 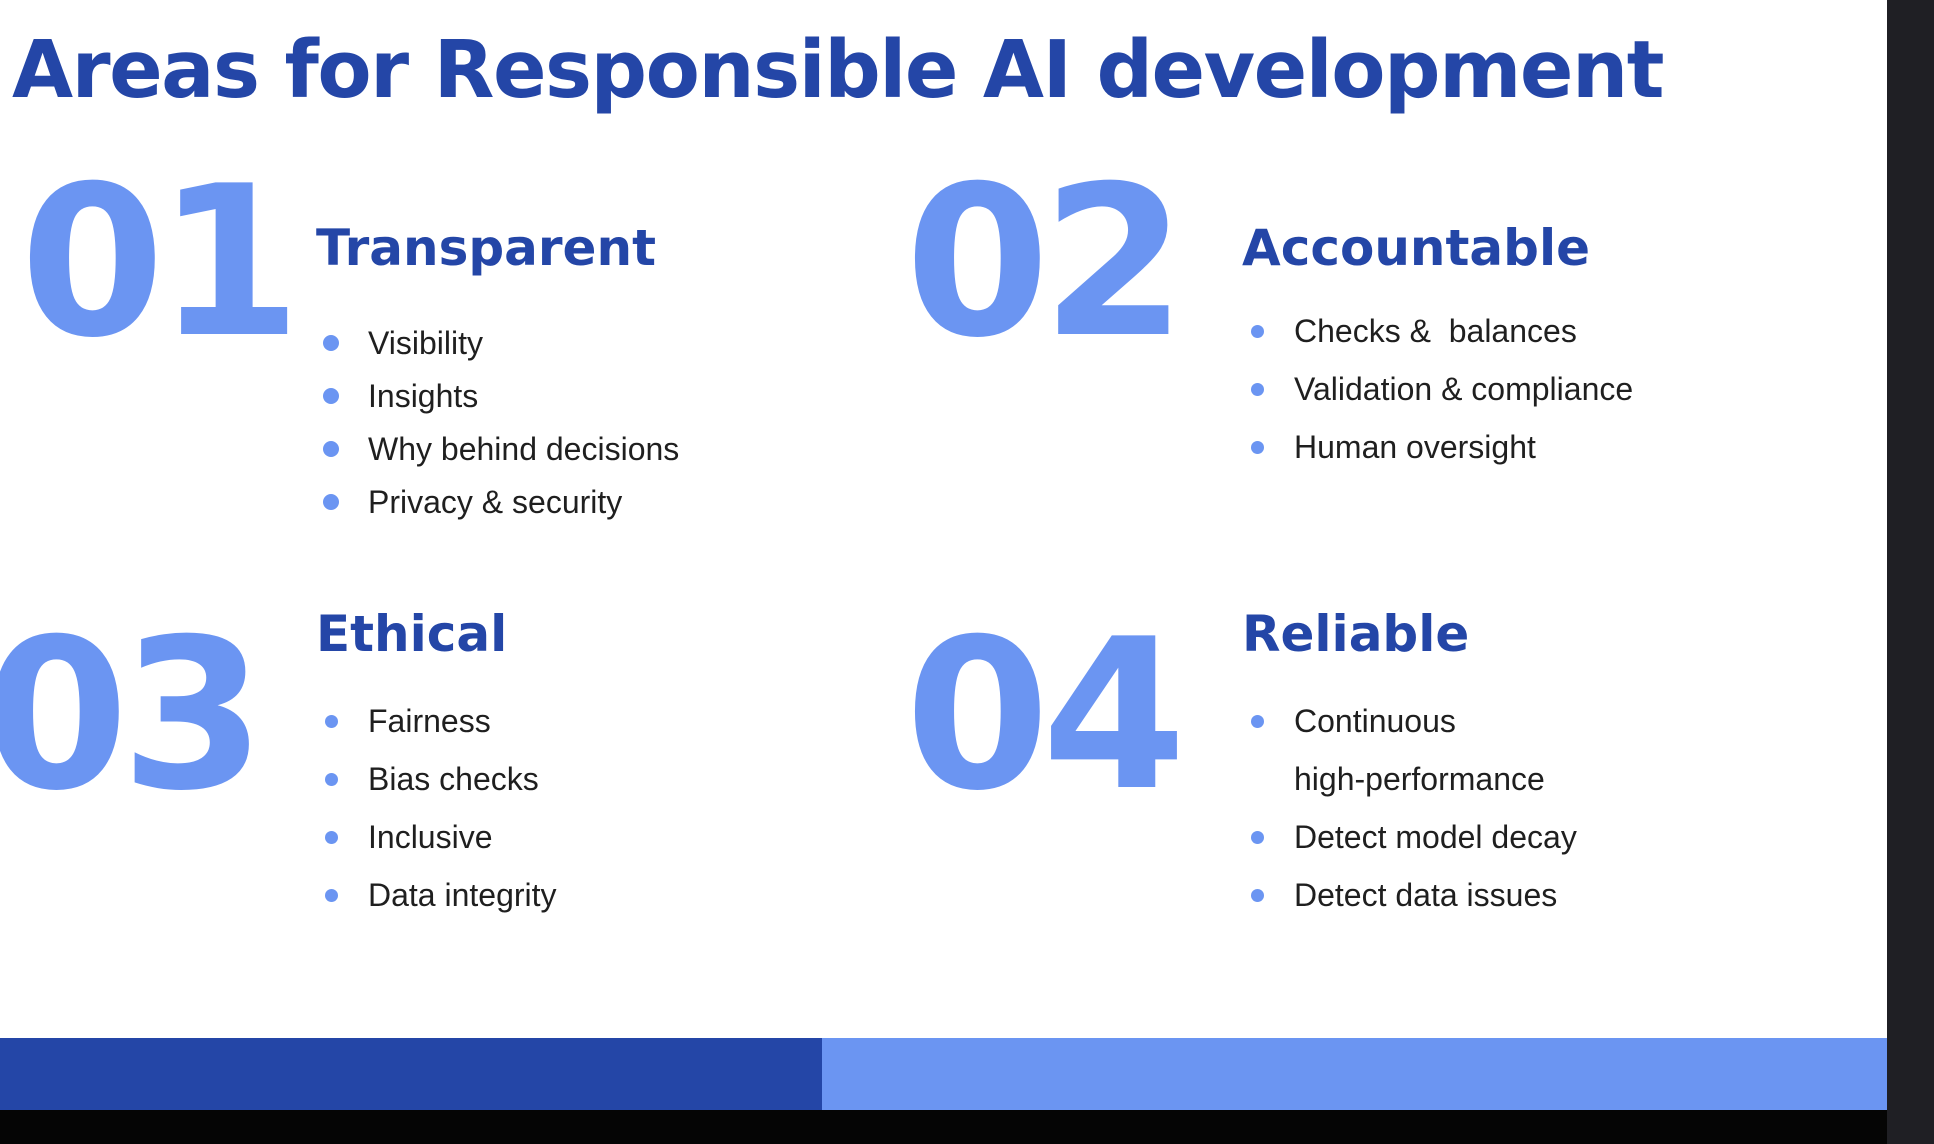 What do you see at coordinates (412, 634) in the screenshot?
I see `block-heading-ethical: Ethical` at bounding box center [412, 634].